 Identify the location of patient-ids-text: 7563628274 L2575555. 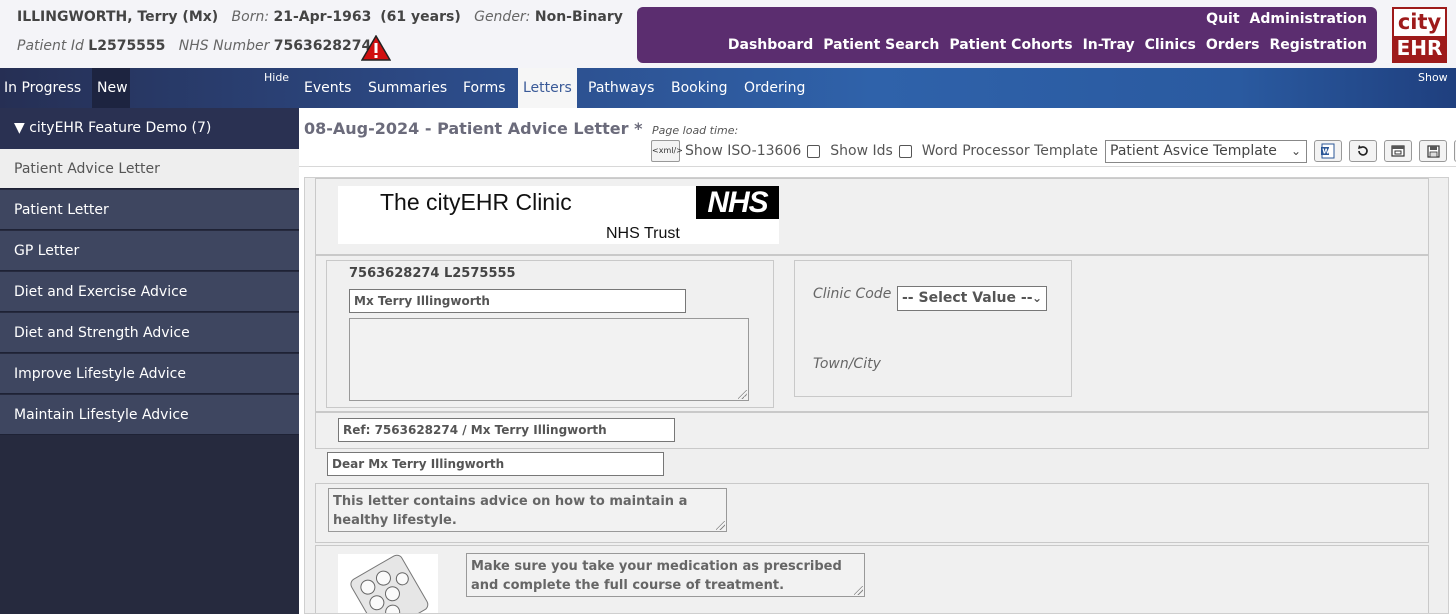
(432, 273).